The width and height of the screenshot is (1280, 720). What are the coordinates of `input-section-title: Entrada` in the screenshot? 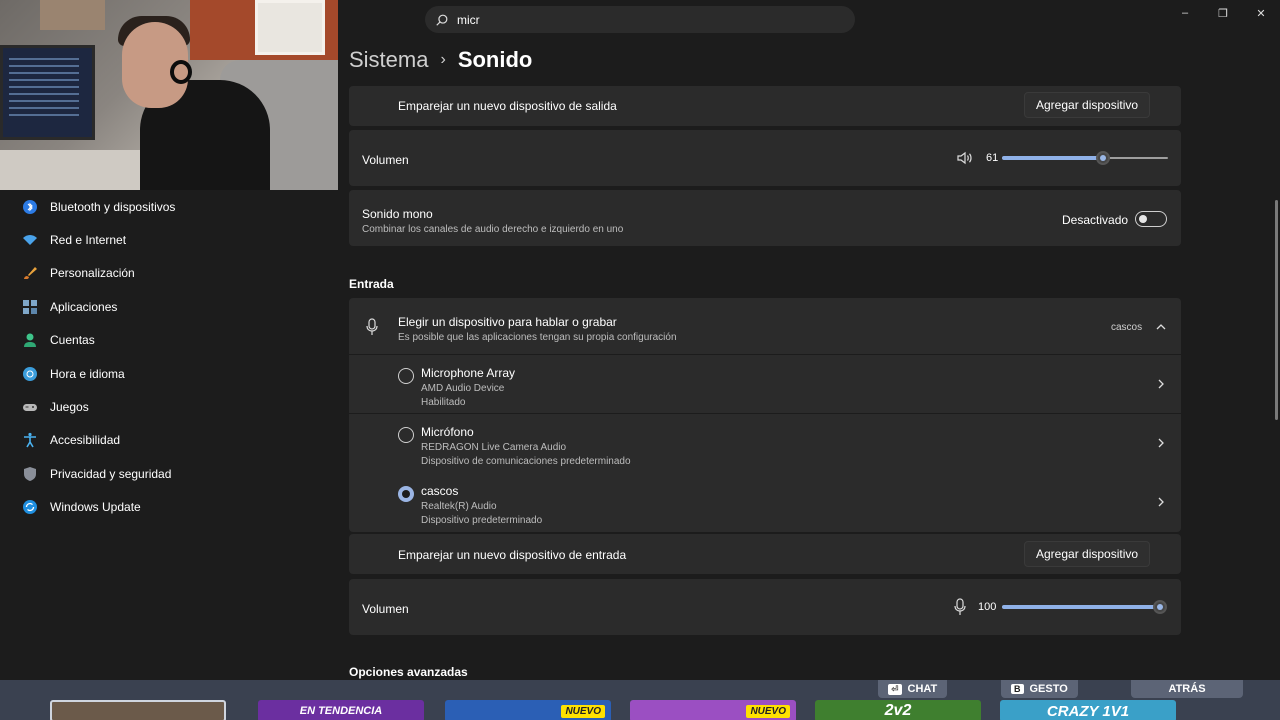 It's located at (371, 284).